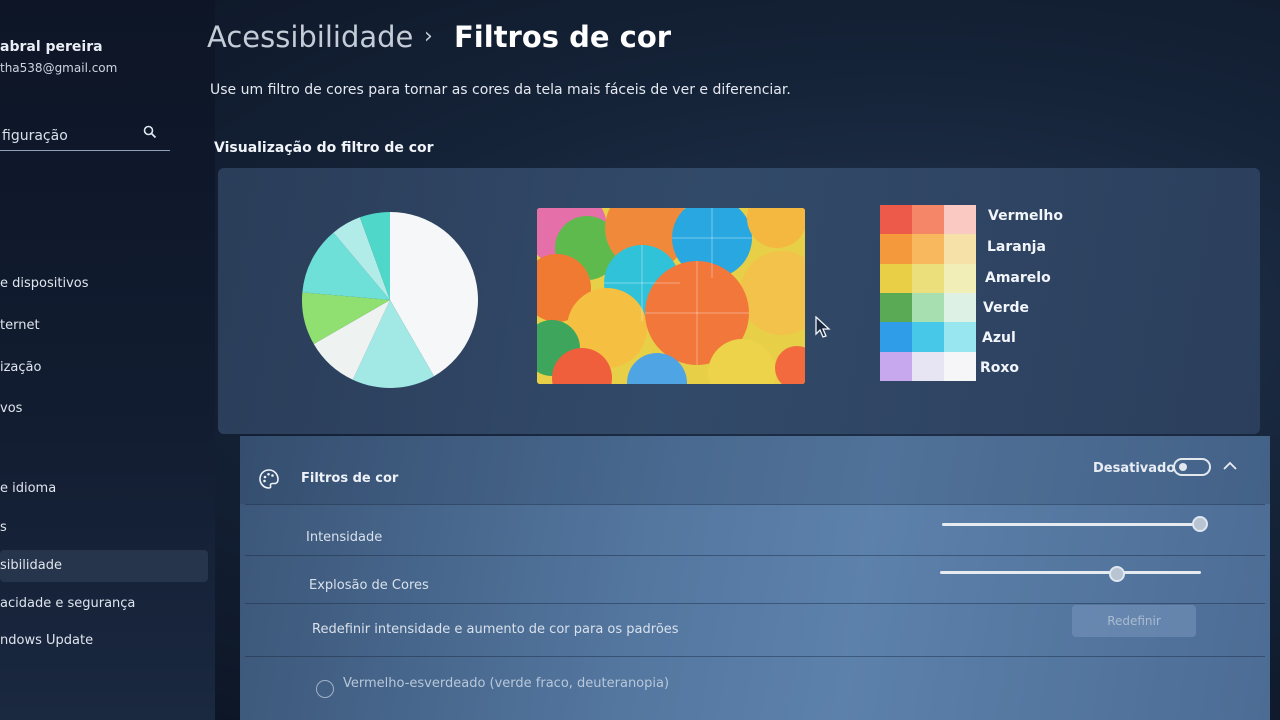  Describe the element at coordinates (671, 296) in the screenshot. I see `preview-photo` at that location.